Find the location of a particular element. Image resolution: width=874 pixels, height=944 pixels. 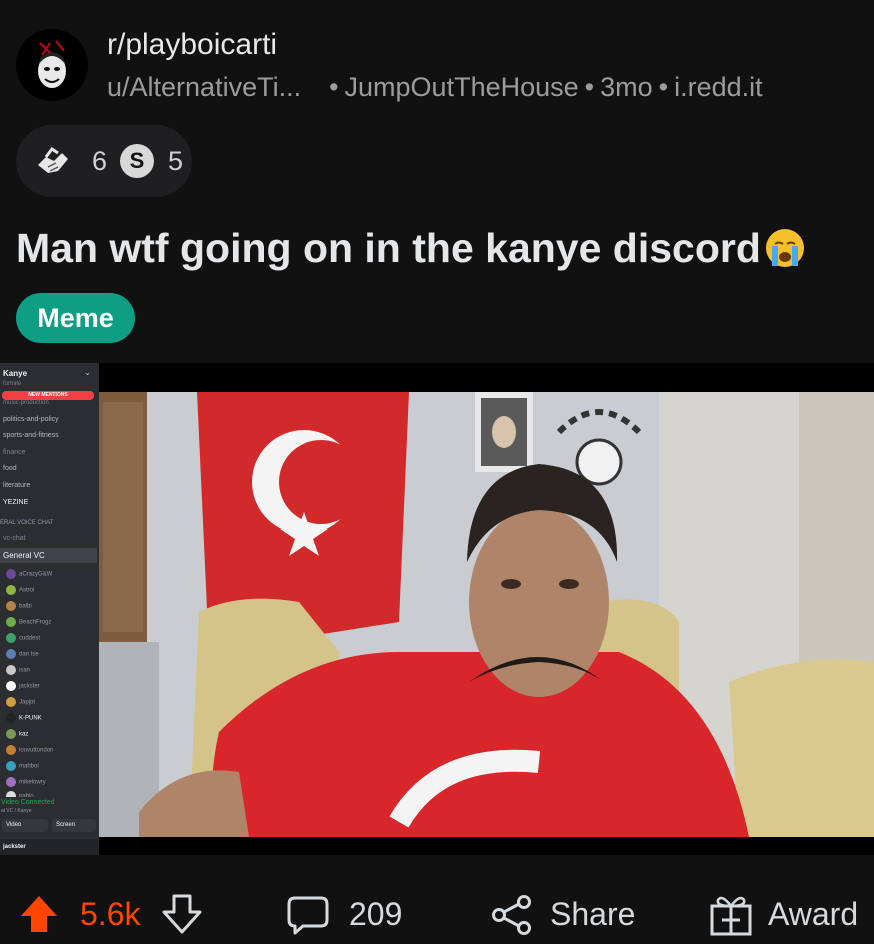

downvote-icon is located at coordinates (182, 914).